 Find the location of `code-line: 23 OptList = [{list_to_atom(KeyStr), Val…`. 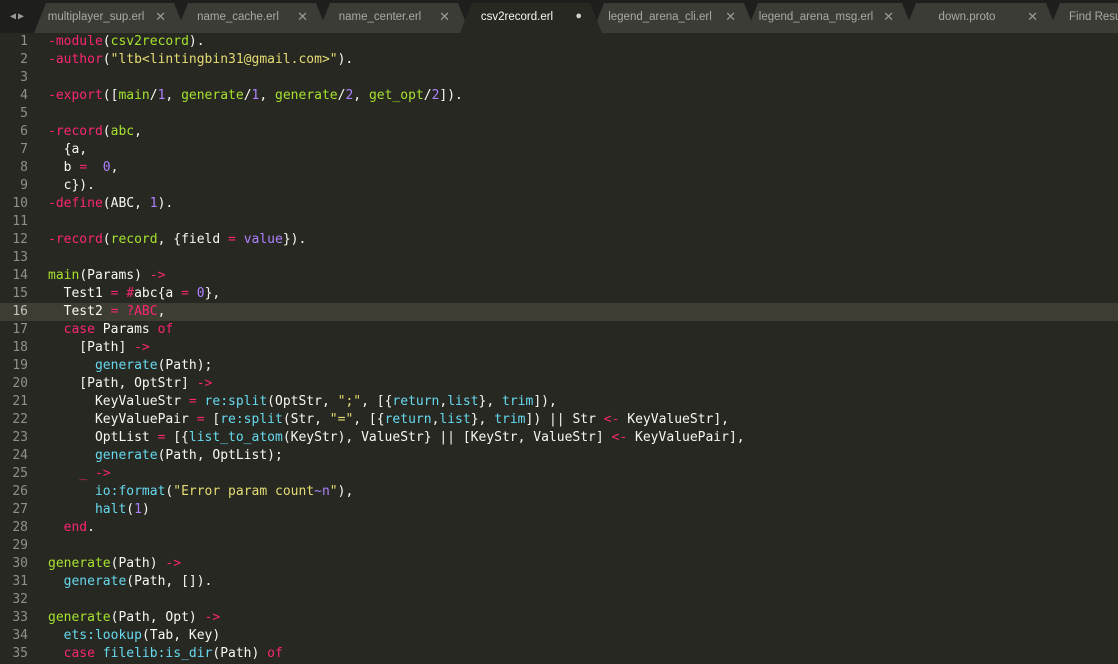

code-line: 23 OptList = [{list_to_atom(KeyStr), Val… is located at coordinates (559, 438).